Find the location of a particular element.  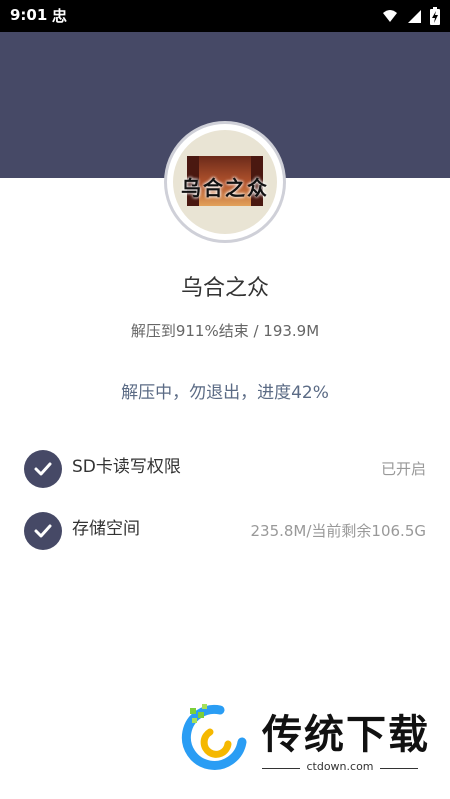

status-icons is located at coordinates (411, 16).